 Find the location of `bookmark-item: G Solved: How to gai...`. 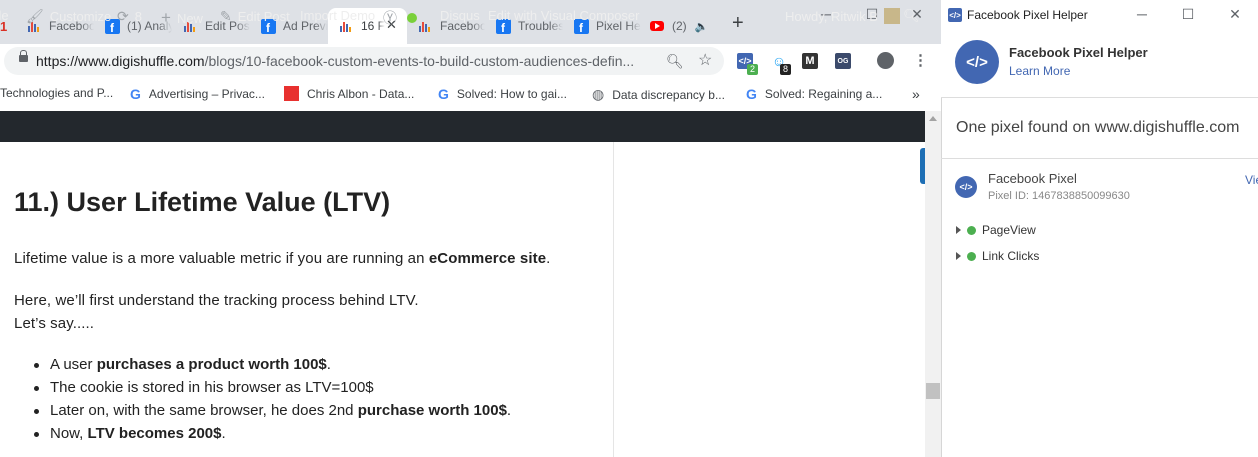

bookmark-item: G Solved: How to gai... is located at coordinates (502, 94).